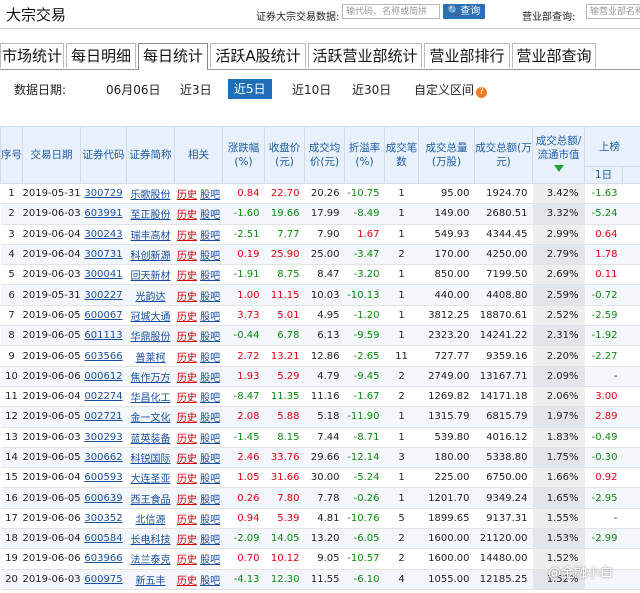  What do you see at coordinates (103, 519) in the screenshot?
I see `row-code: 300352` at bounding box center [103, 519].